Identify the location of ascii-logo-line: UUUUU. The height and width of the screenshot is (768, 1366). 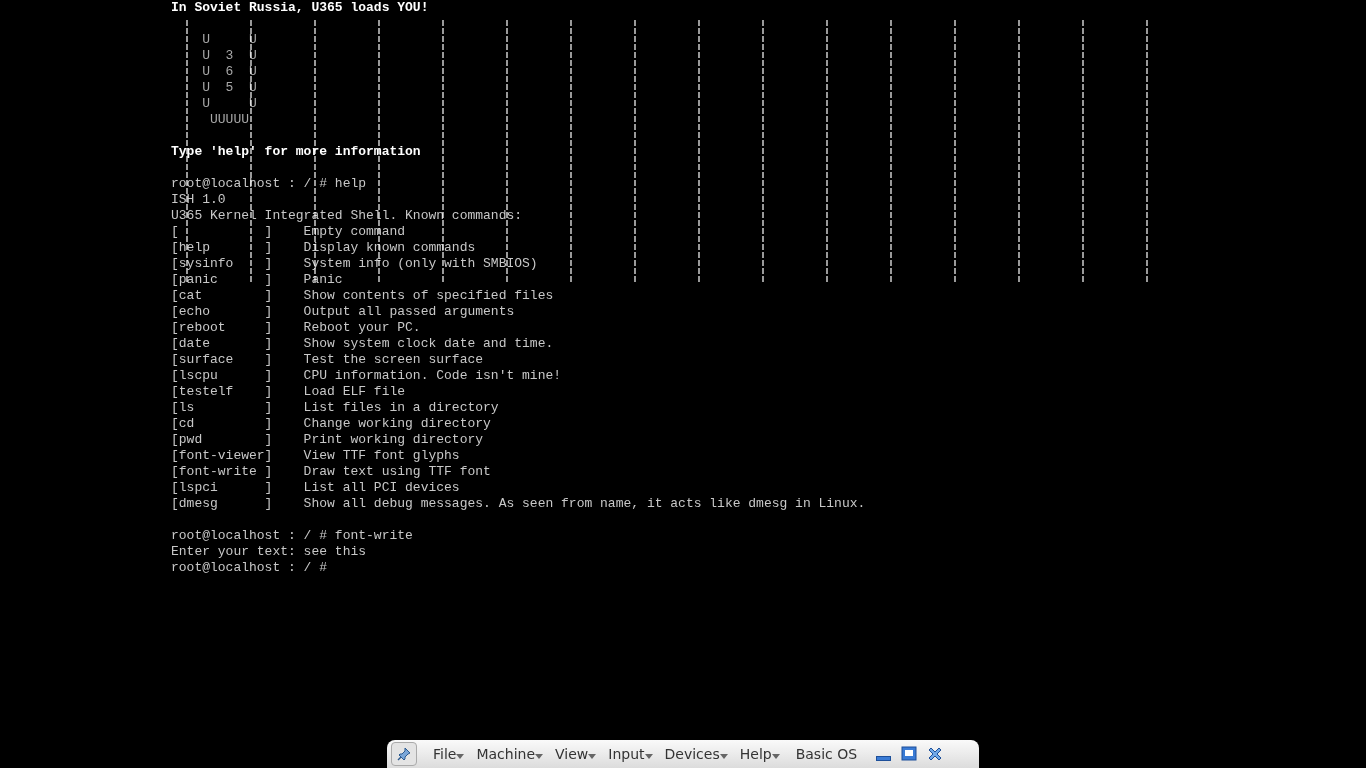
(229, 120).